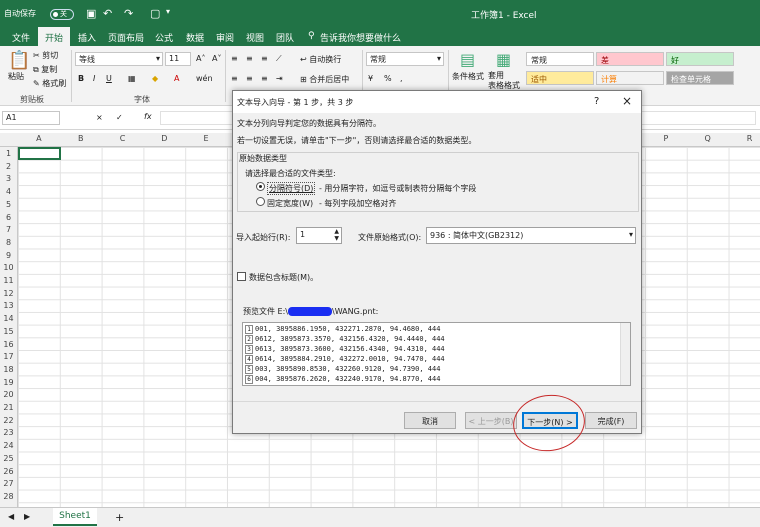  I want to click on row-header: 17, so click(8, 356).